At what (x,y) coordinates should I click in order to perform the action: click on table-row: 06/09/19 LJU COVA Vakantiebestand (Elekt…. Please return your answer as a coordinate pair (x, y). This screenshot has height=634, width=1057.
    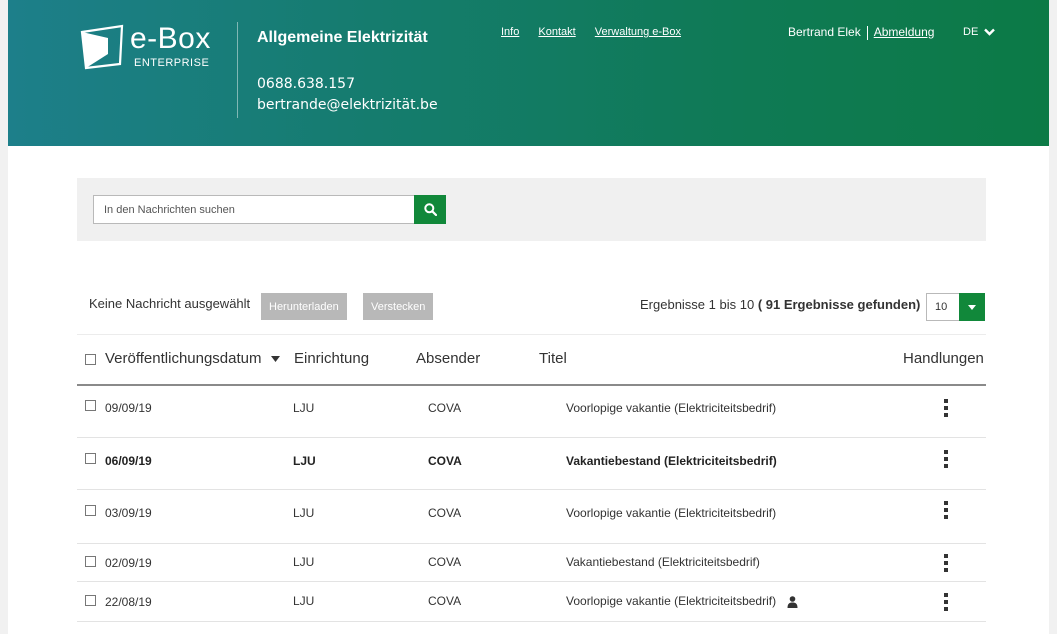
    Looking at the image, I should click on (531, 464).